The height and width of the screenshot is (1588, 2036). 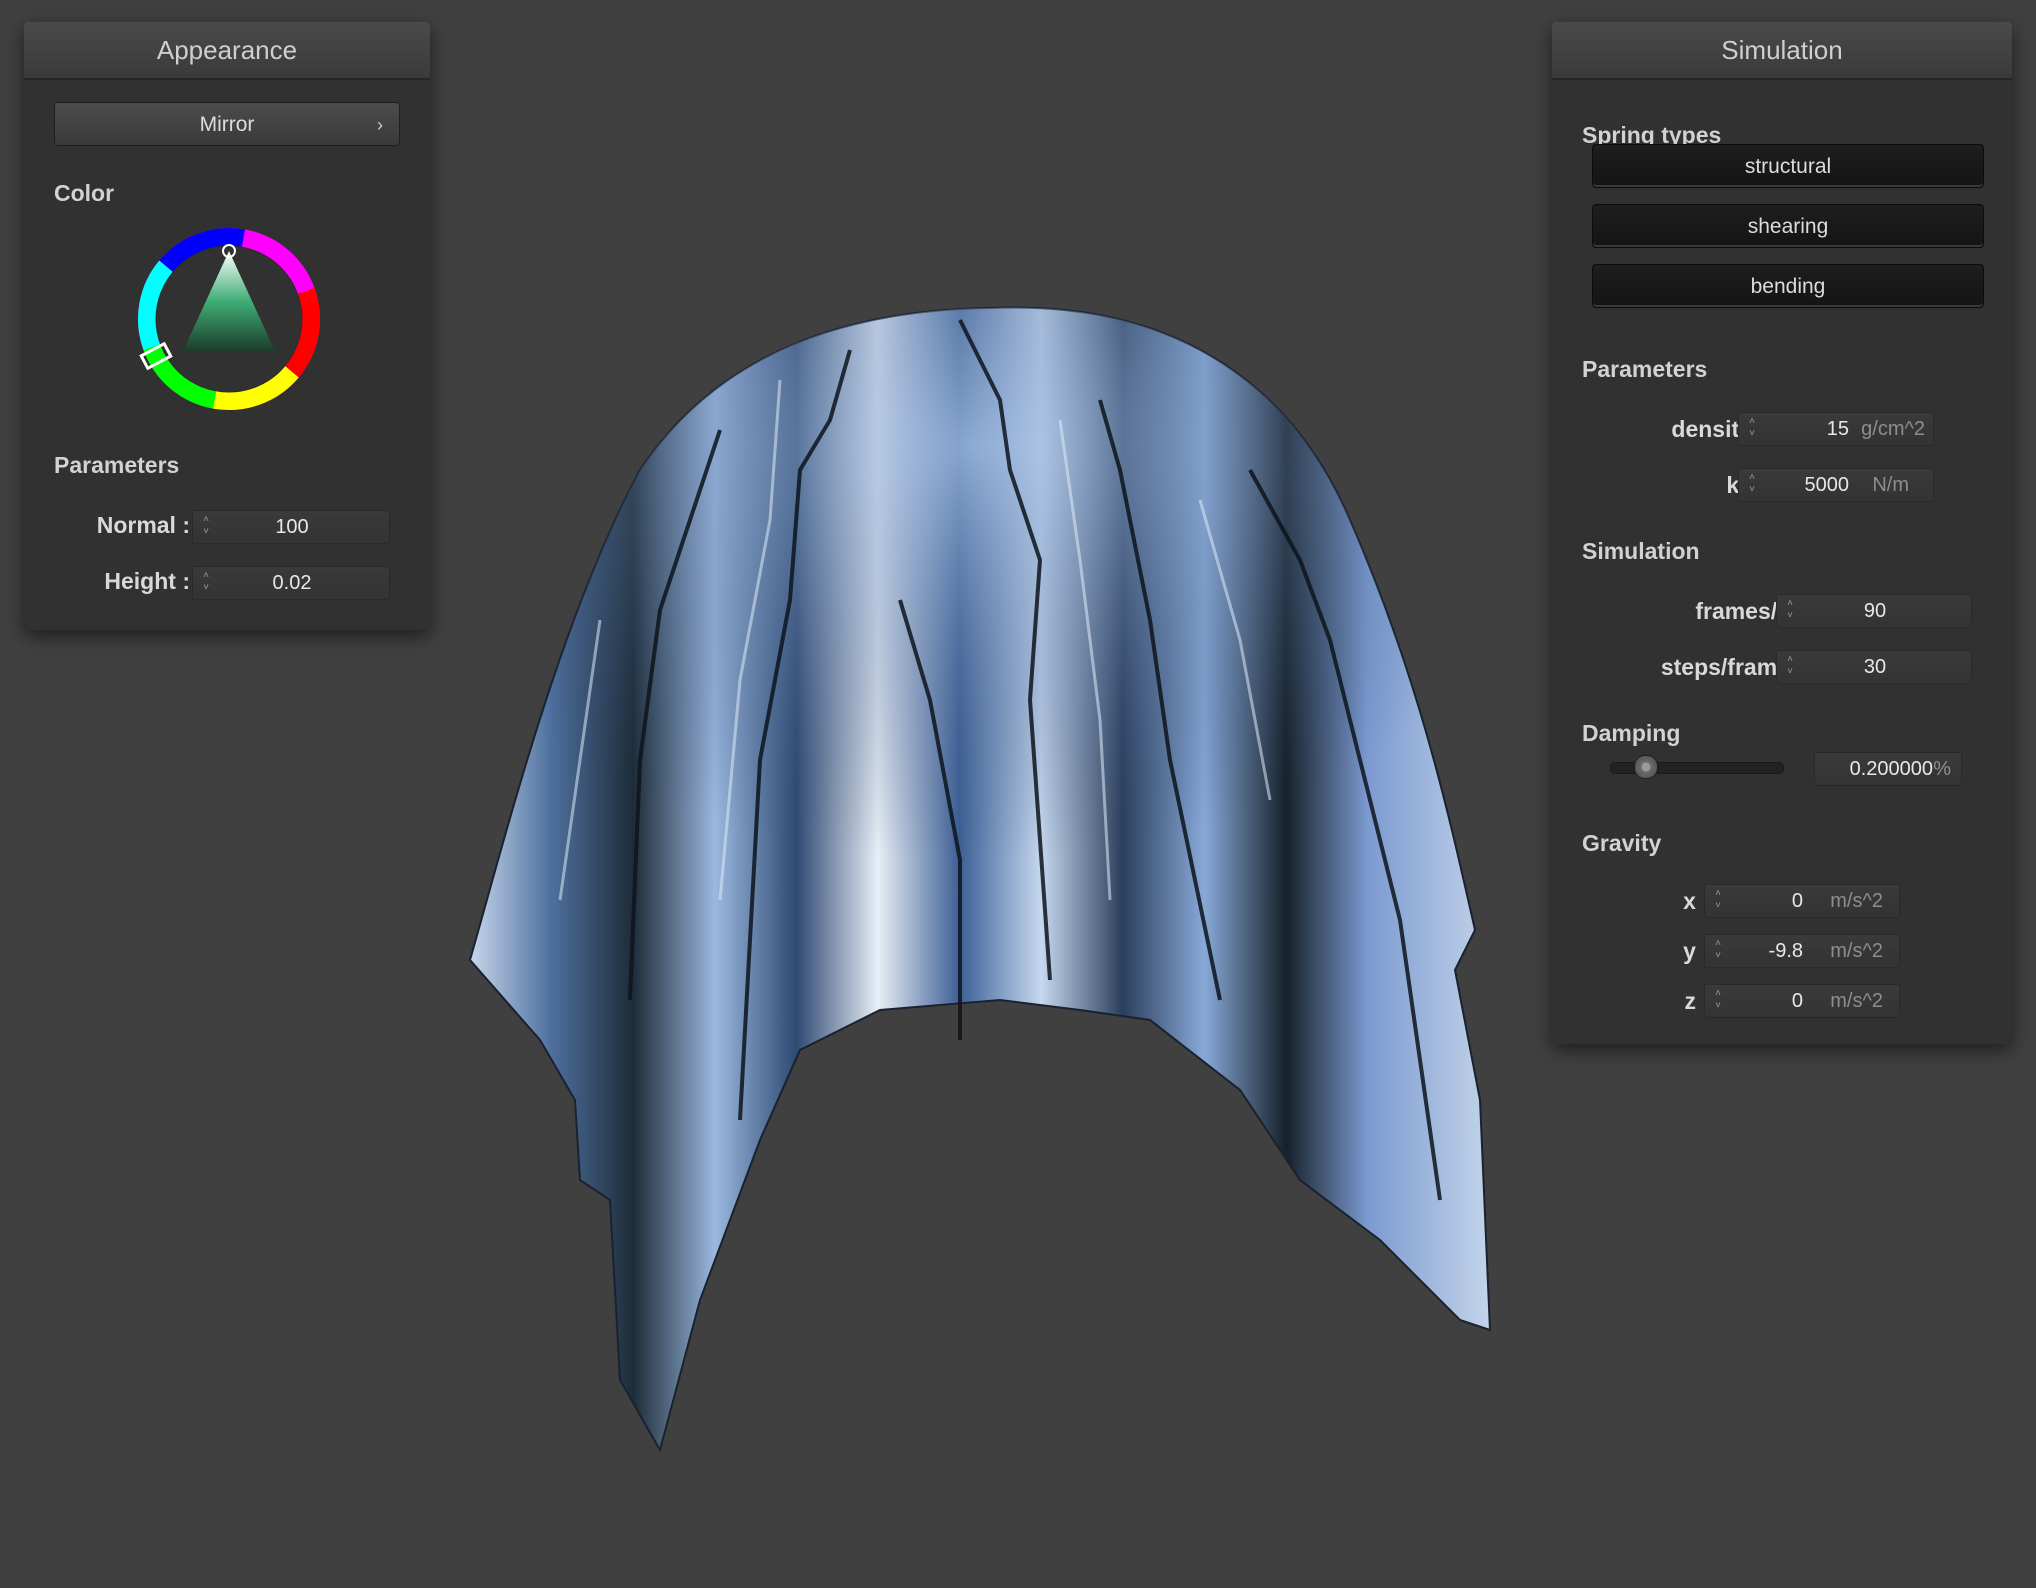 What do you see at coordinates (147, 581) in the screenshot?
I see `height-label: Height :` at bounding box center [147, 581].